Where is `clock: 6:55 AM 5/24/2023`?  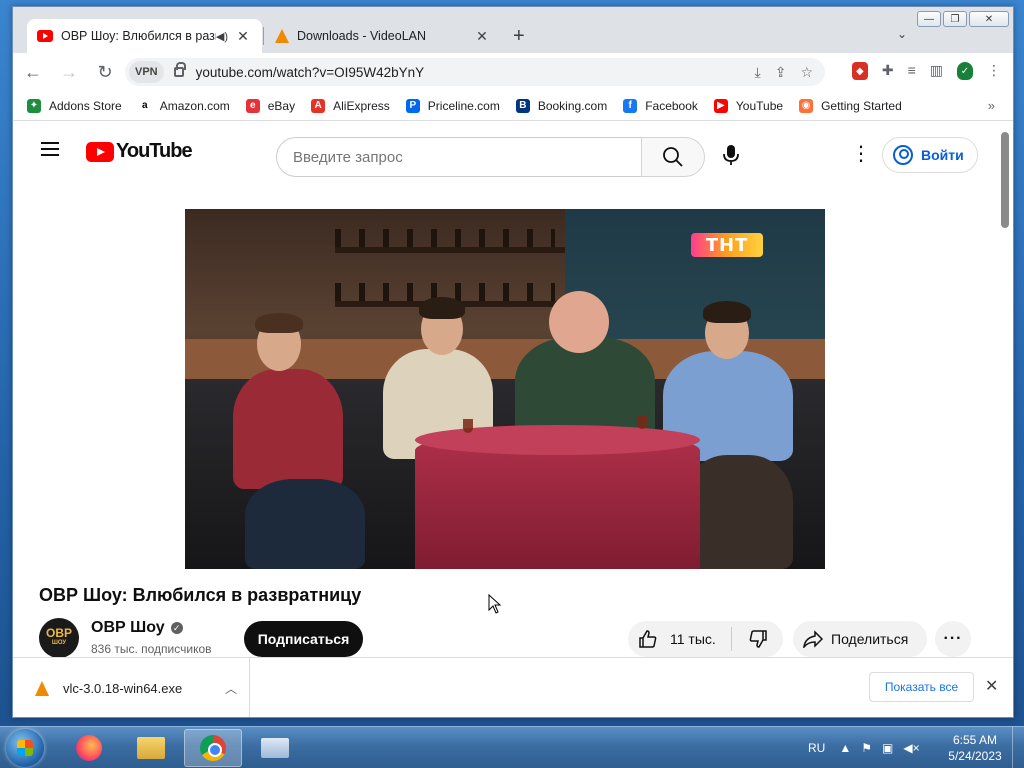 clock: 6:55 AM 5/24/2023 is located at coordinates (975, 748).